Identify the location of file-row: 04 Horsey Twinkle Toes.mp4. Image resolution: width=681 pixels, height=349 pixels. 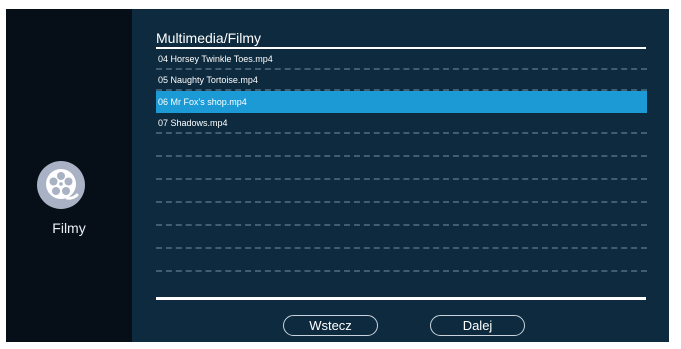
(401, 59).